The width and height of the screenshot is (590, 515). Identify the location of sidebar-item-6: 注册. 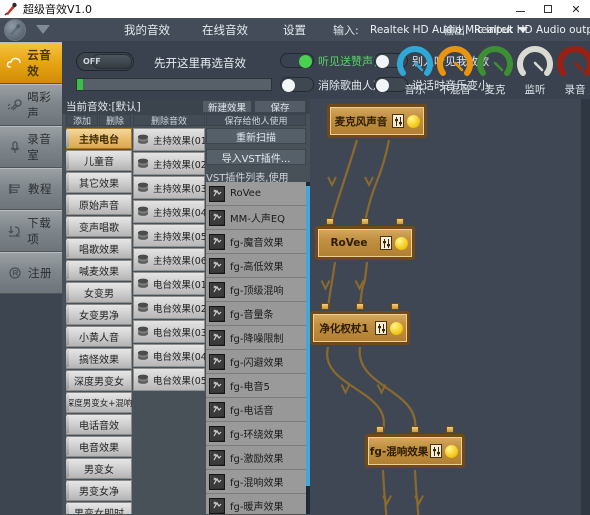
(31, 273).